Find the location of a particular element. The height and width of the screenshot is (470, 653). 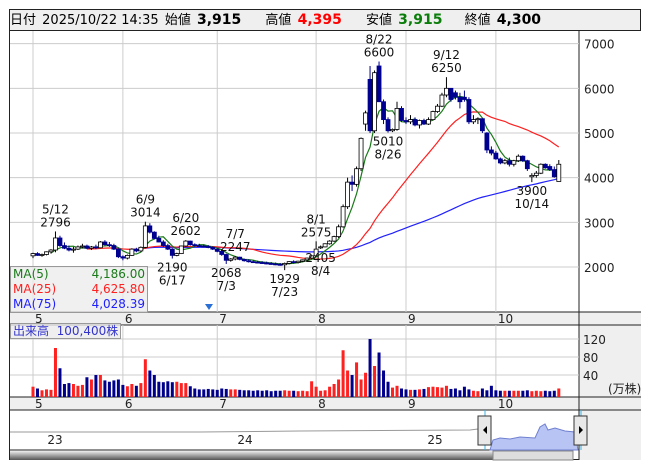

marker-triangle-icon is located at coordinates (209, 307).